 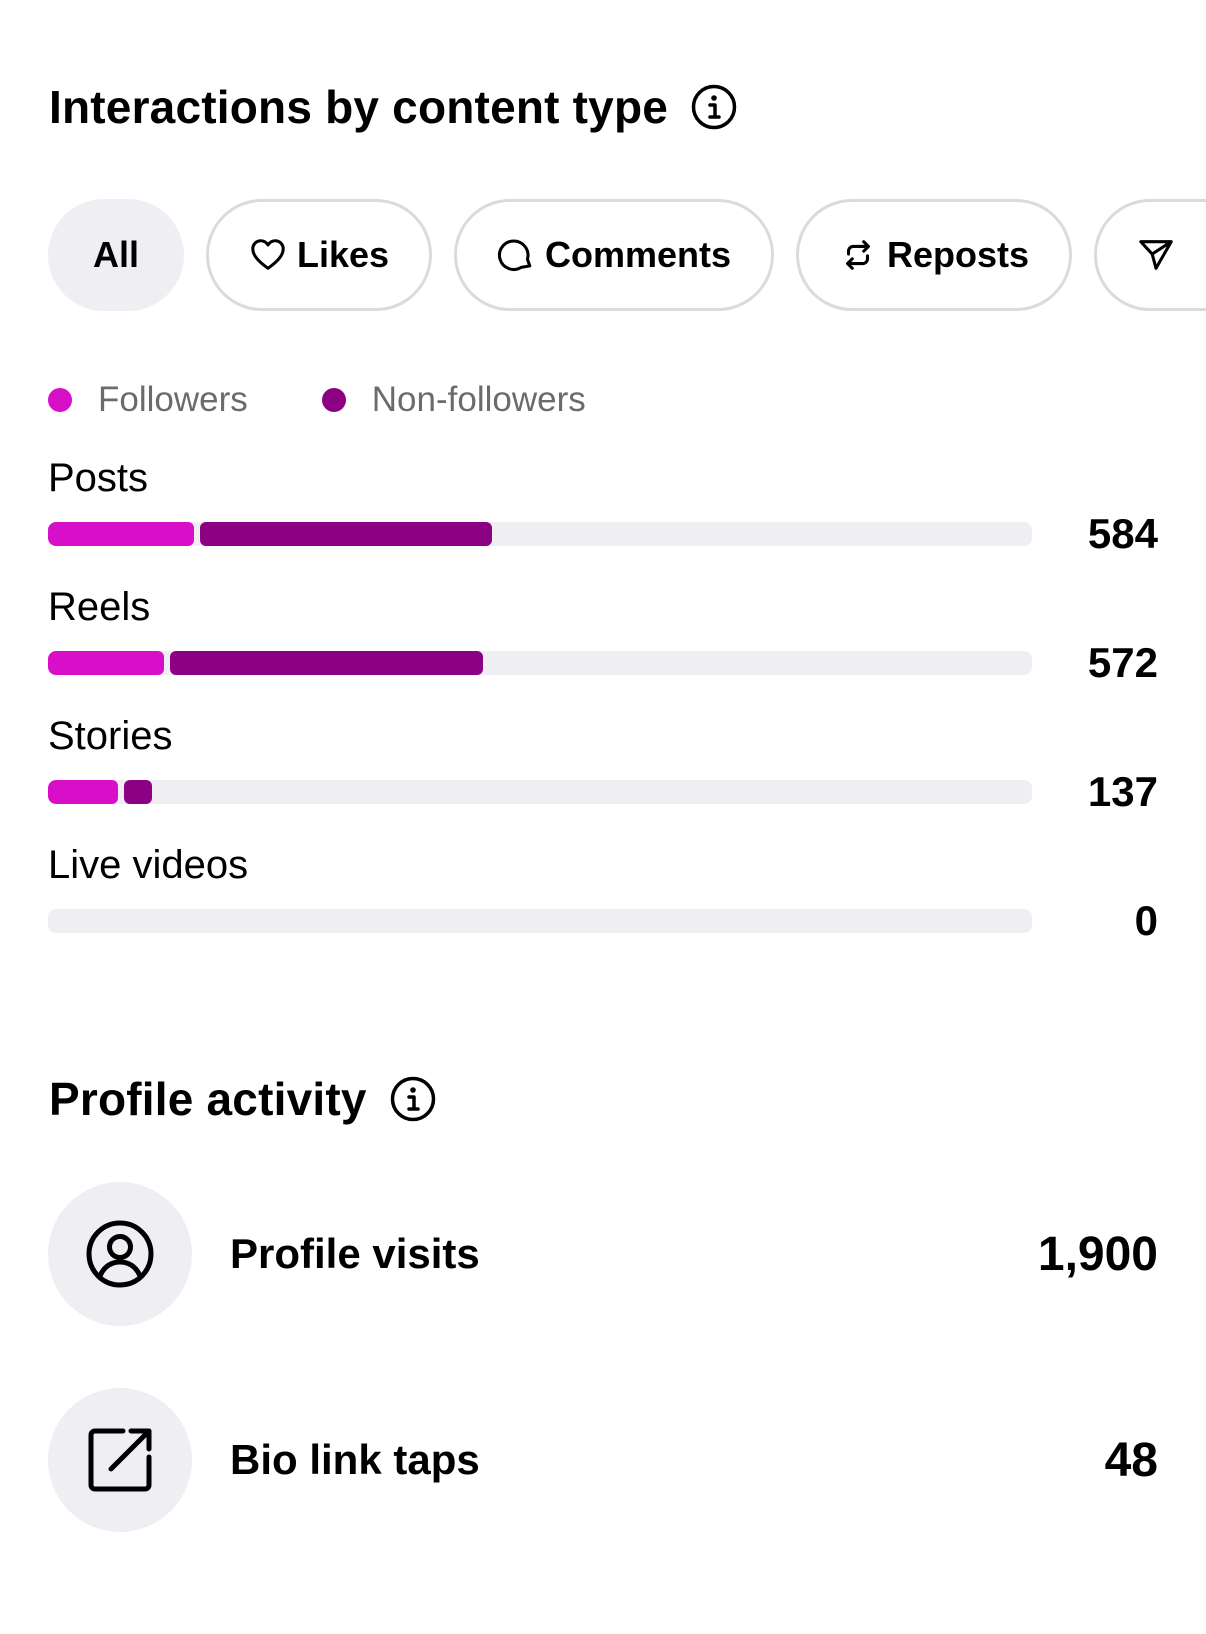 I want to click on filter-chip-label: All, so click(x=115, y=254).